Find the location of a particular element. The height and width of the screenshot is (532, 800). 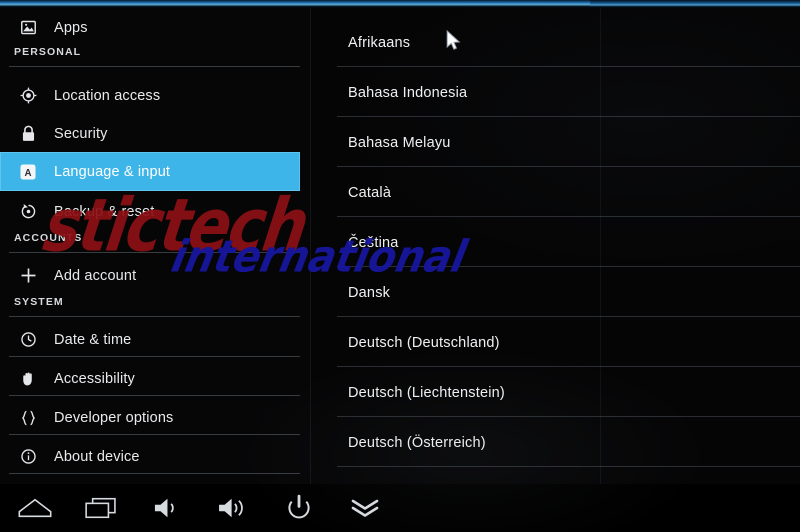

screen-top-glow-right is located at coordinates (695, 4).